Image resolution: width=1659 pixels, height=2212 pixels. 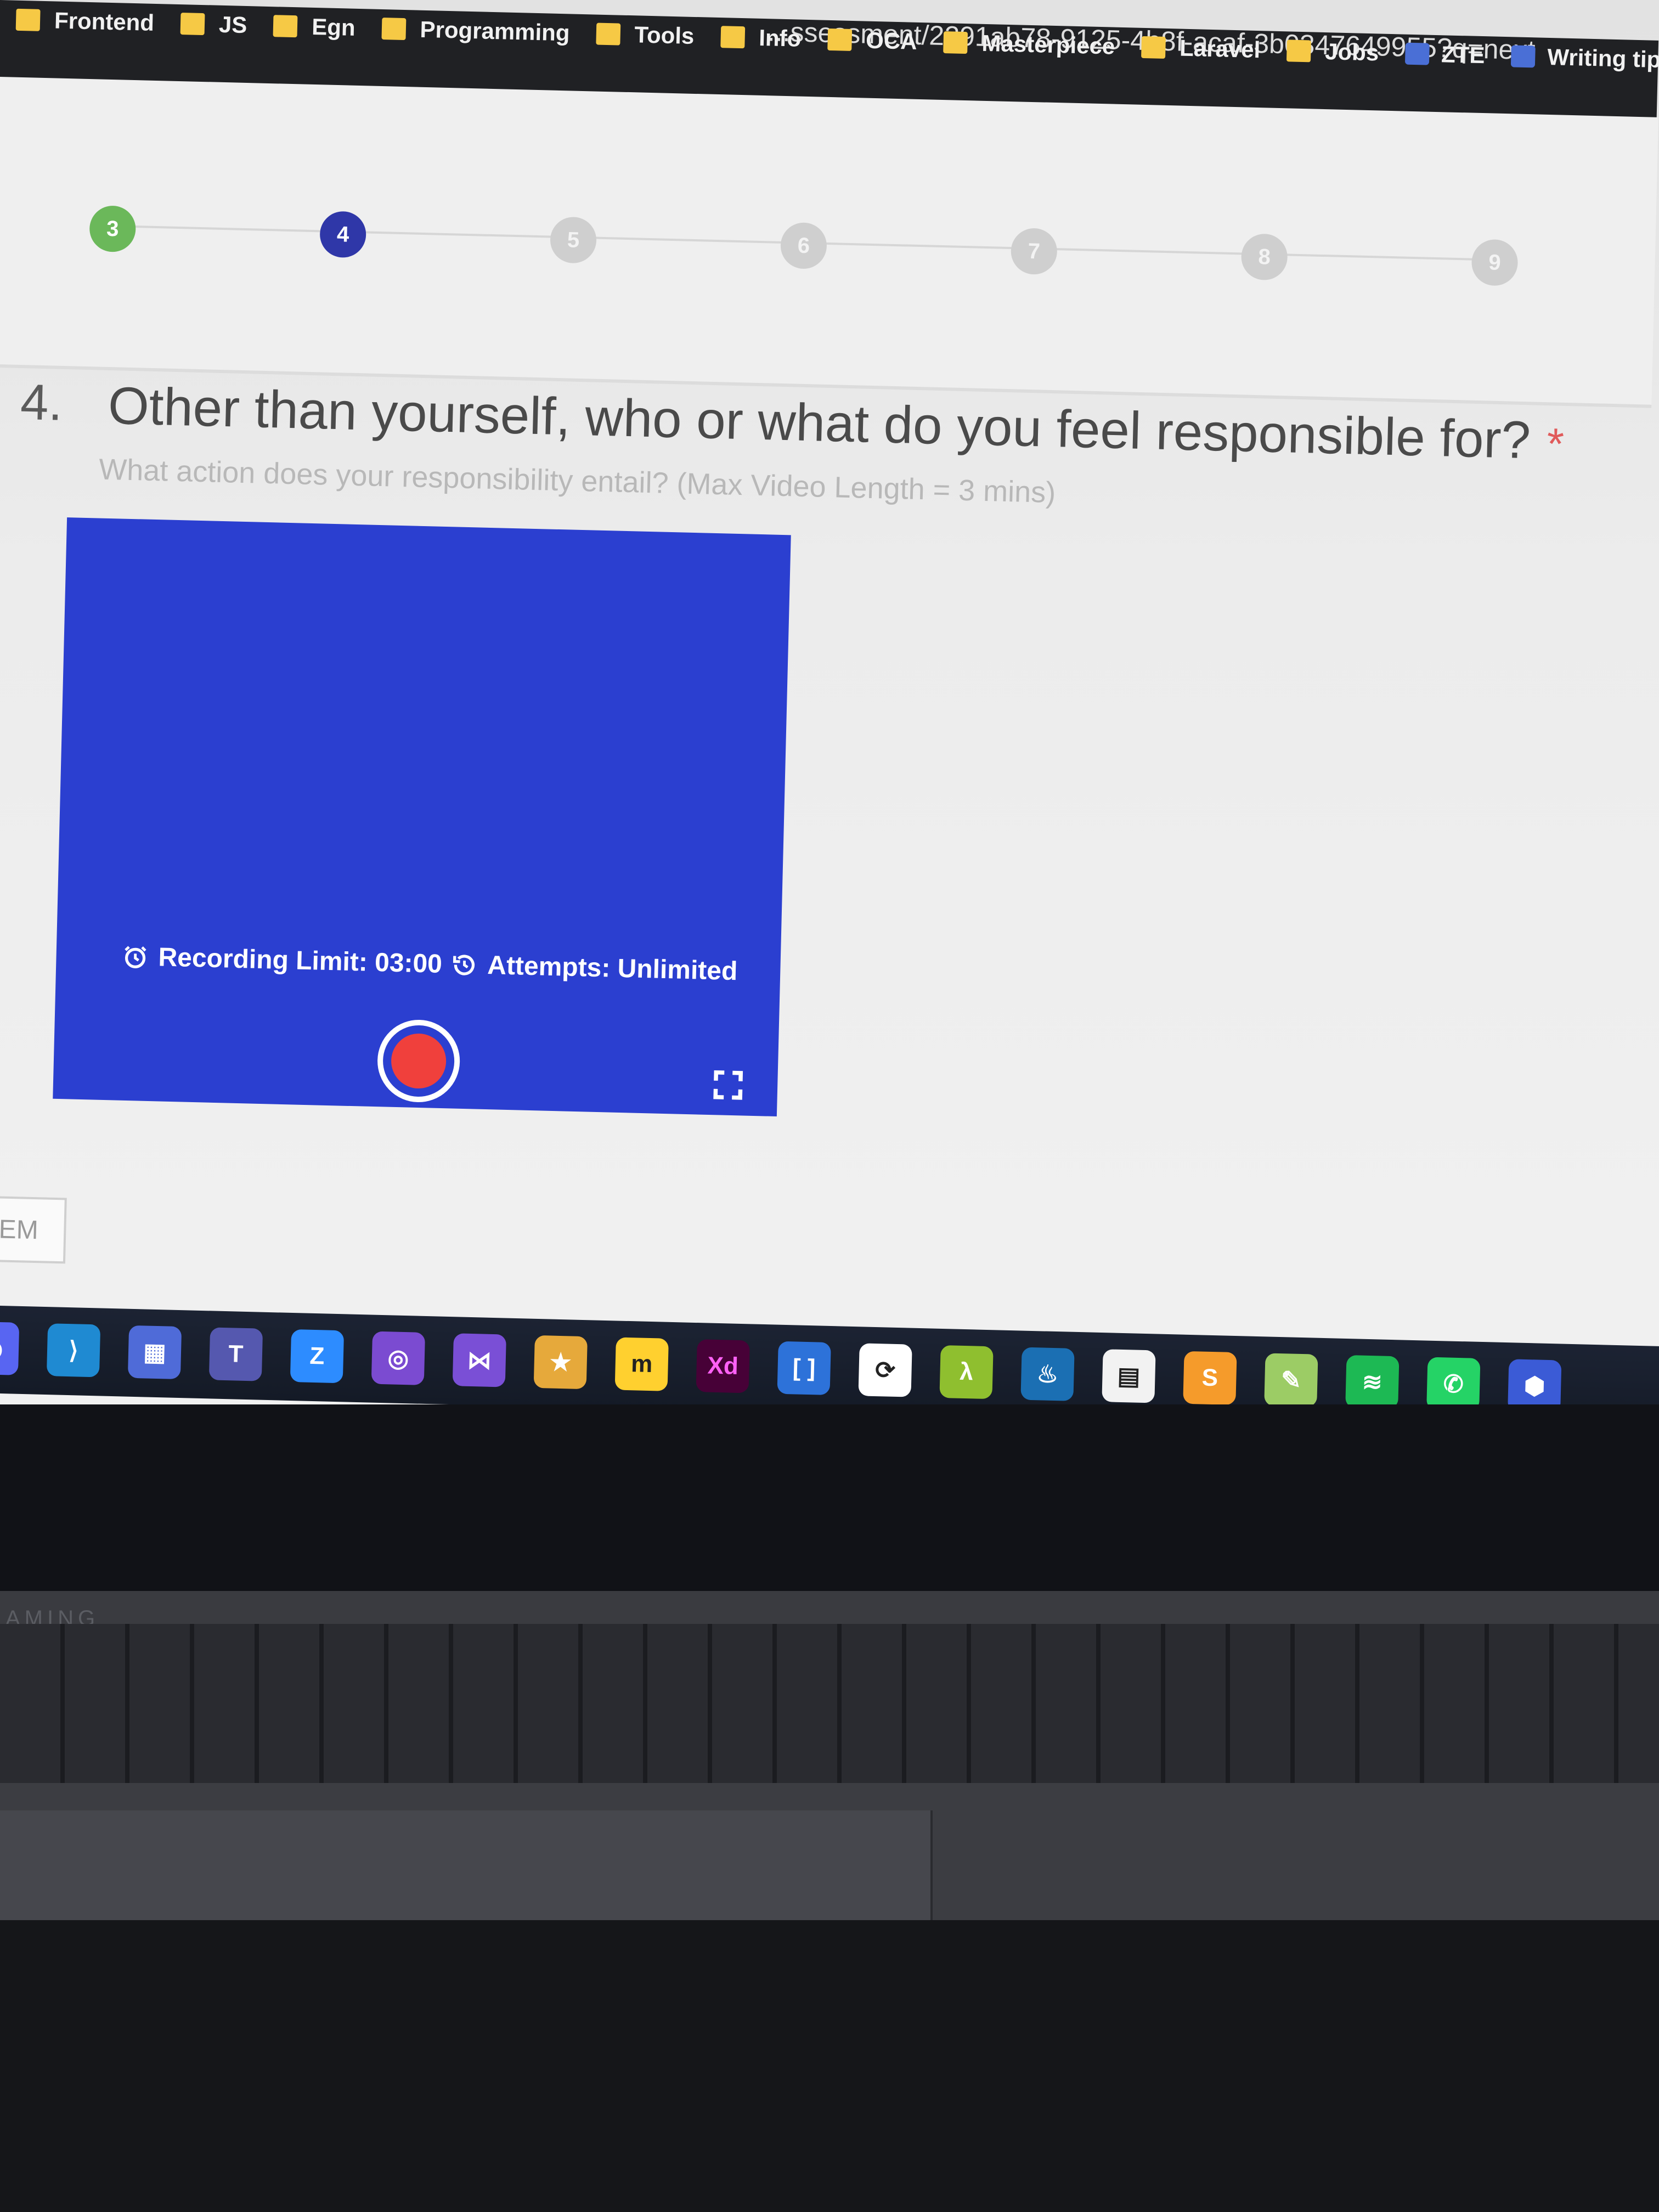 I want to click on laptop-hinge, so click(x=830, y=1607).